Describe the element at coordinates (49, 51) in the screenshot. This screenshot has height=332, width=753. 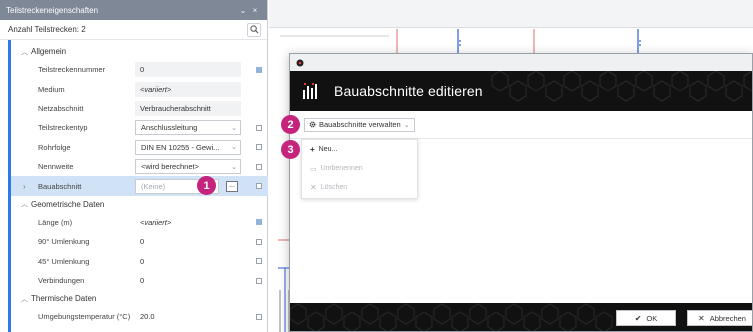
I see `section-label: Allgemein` at that location.